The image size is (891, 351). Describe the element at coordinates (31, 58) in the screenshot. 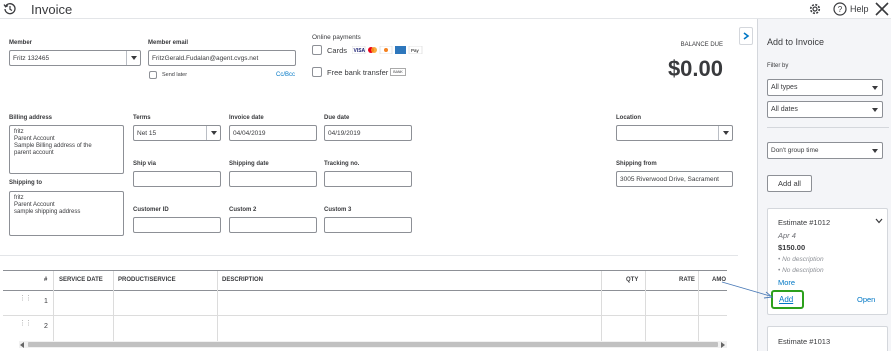

I see `customer-value: Fritz 132465` at that location.